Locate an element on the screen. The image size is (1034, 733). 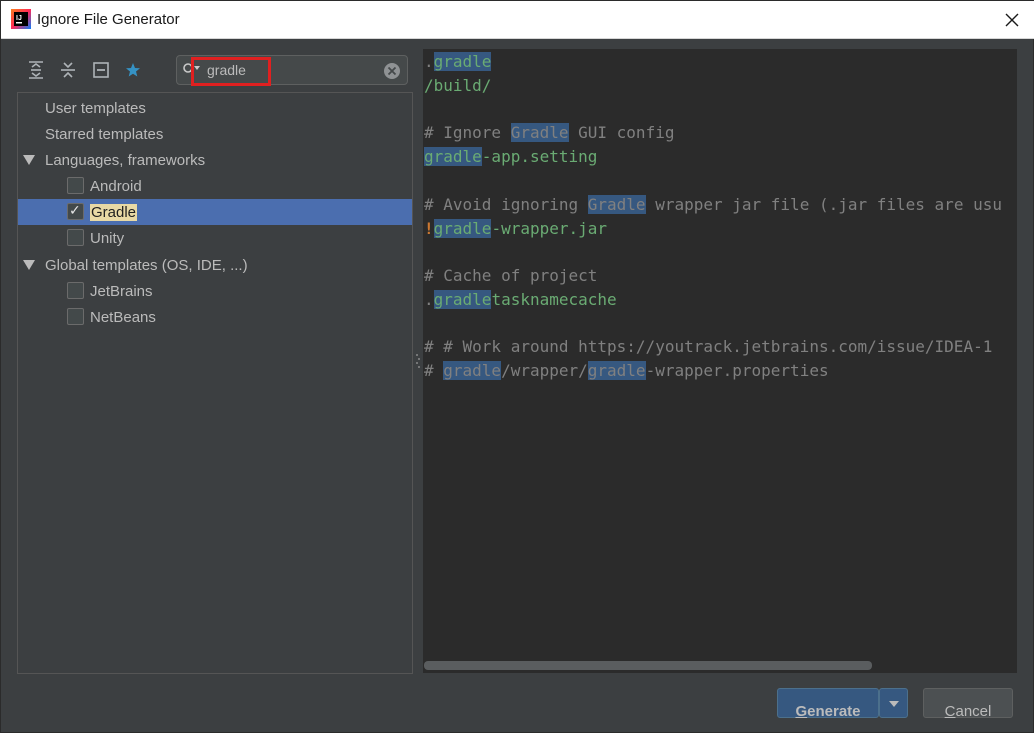
code-line: !gradle-wrapper.jar is located at coordinates (516, 228).